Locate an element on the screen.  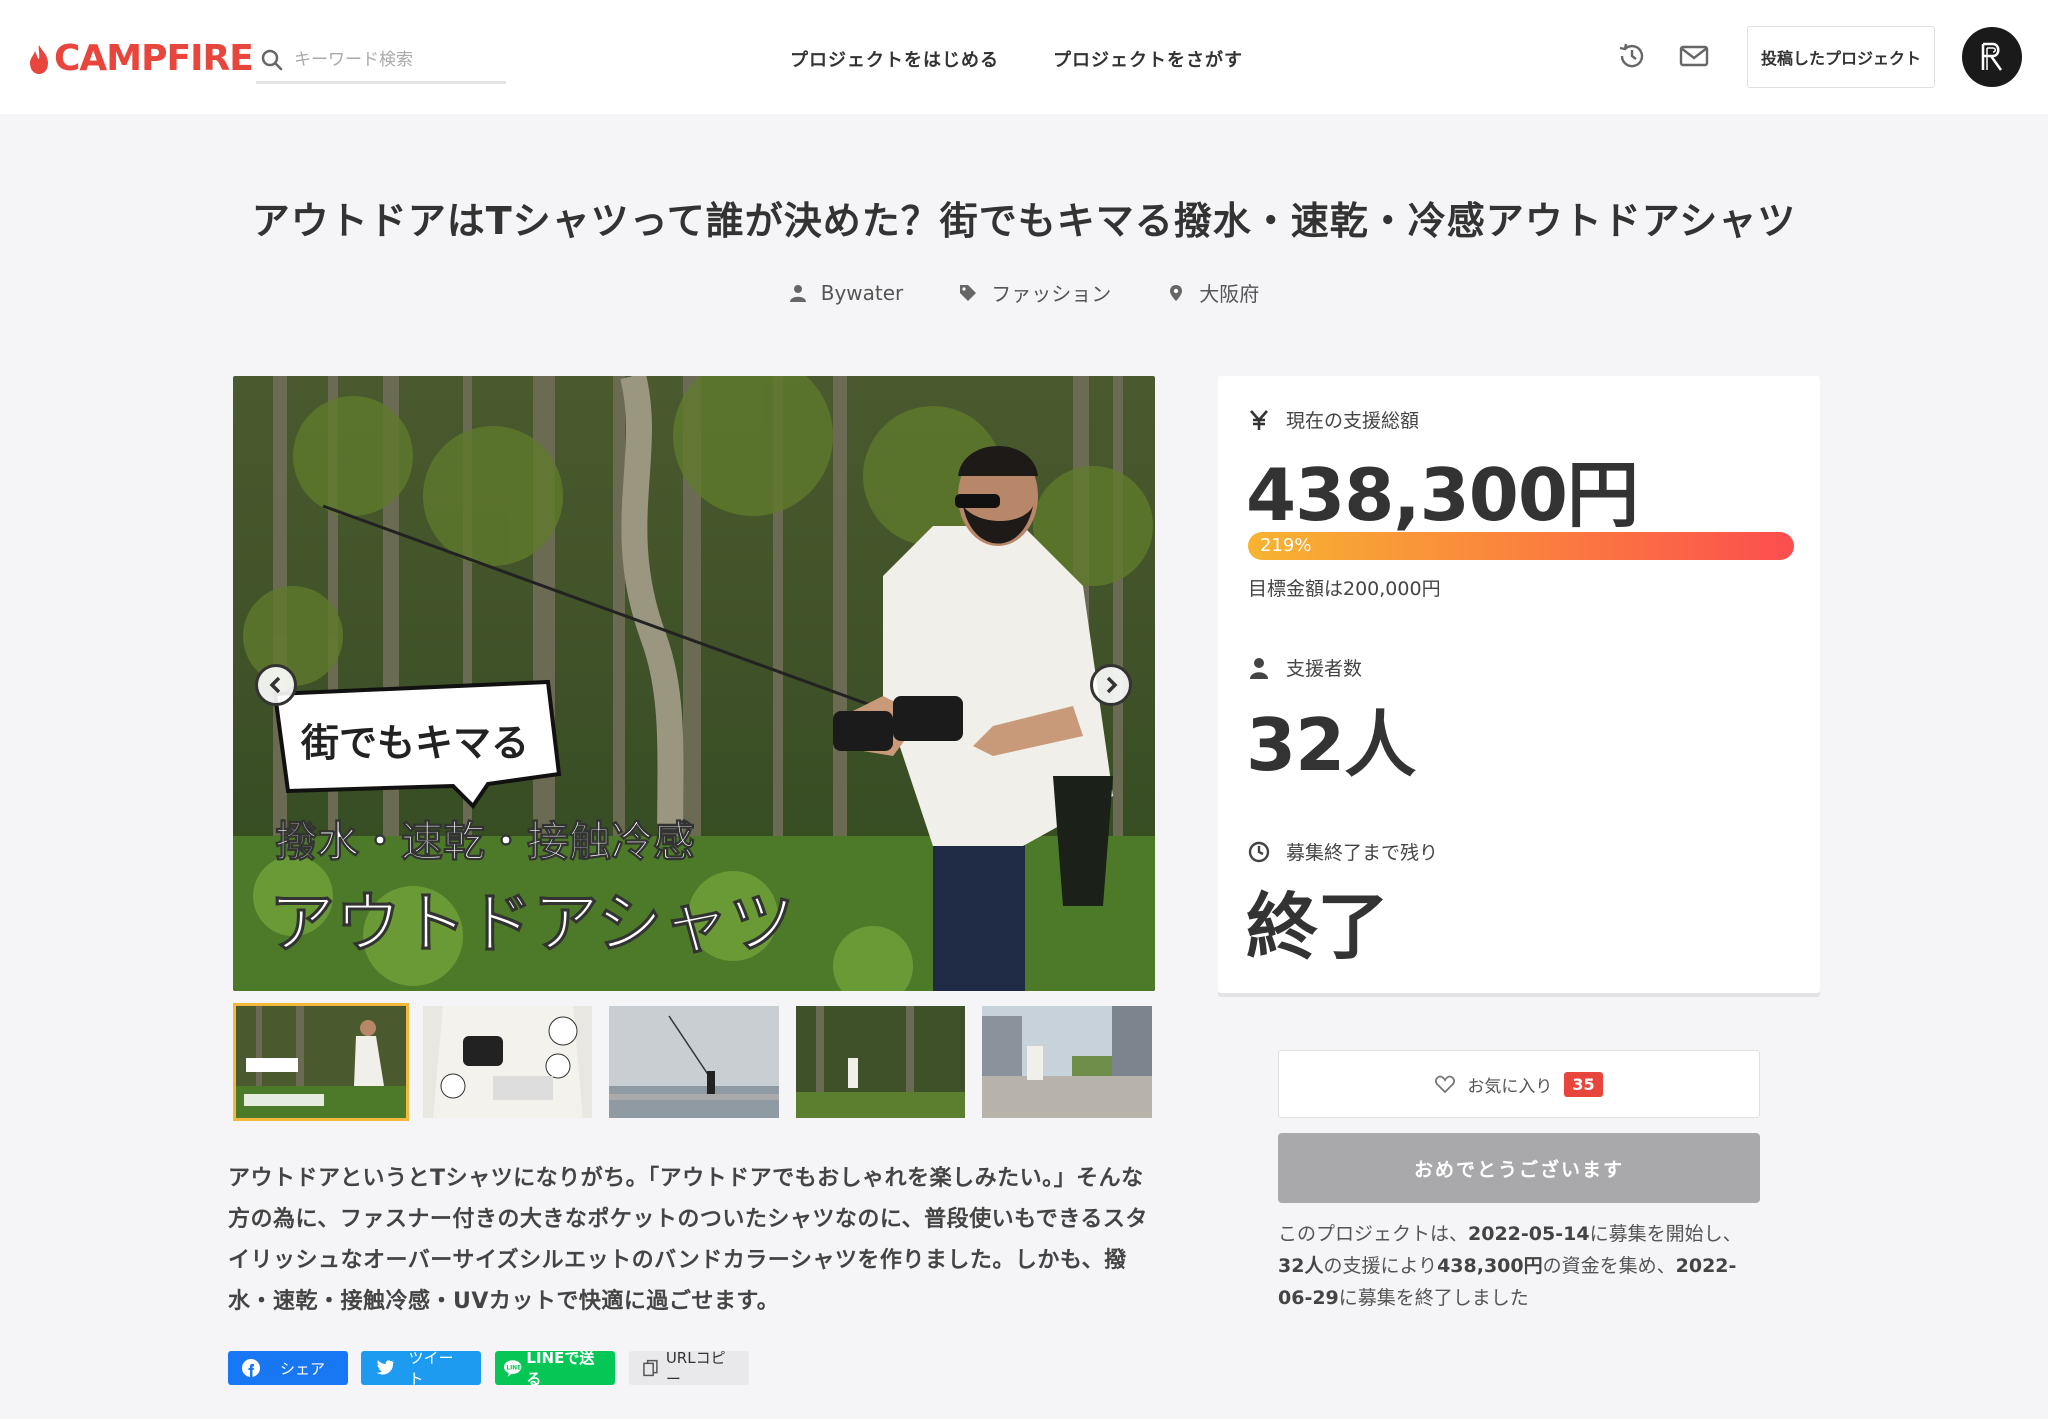
project-title: アウトドアはTシャツって誰が決めた？街でもキマる撥水・速乾・冷感アウトドアシャツ is located at coordinates (1024, 221).